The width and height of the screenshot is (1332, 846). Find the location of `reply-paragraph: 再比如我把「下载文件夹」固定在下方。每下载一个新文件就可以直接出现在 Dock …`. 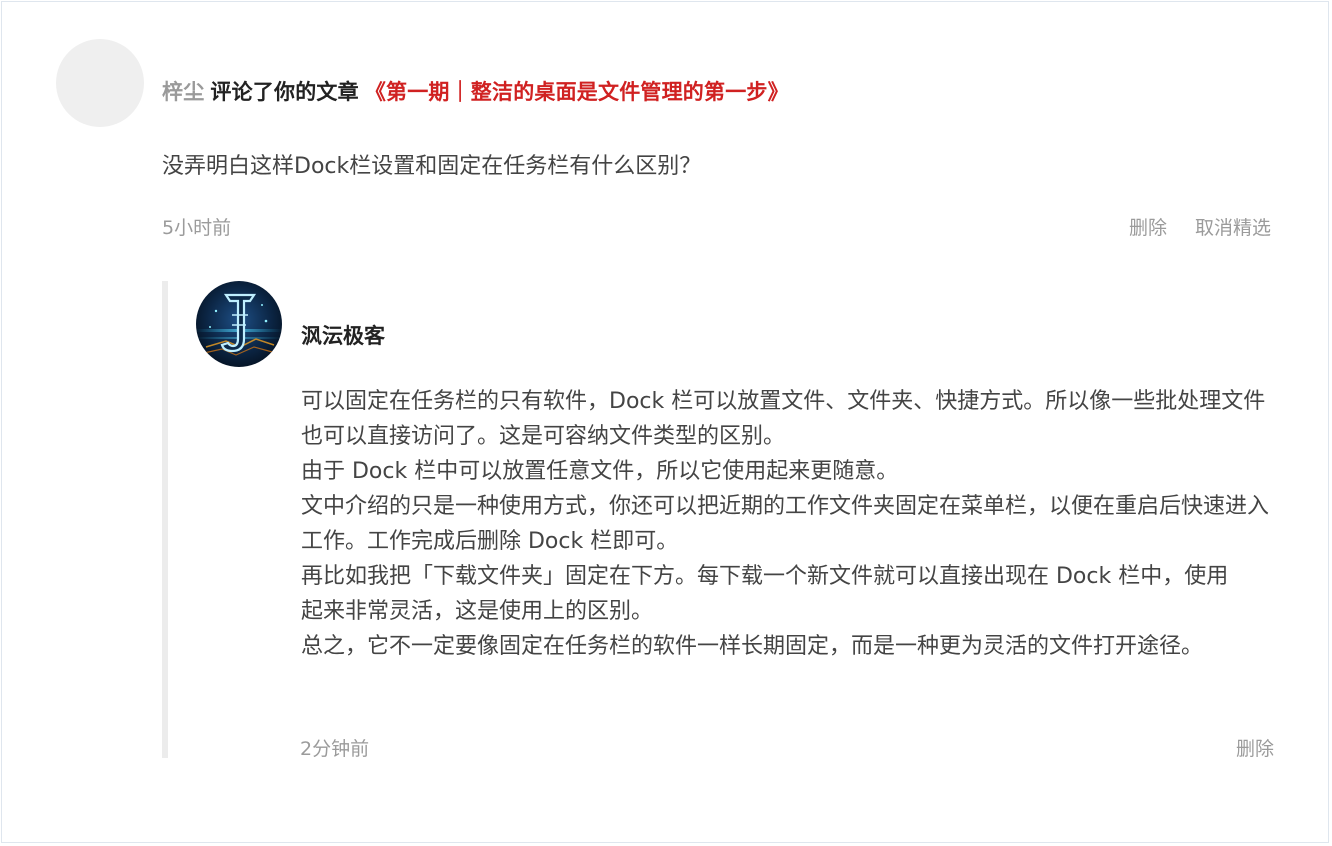

reply-paragraph: 再比如我把「下载文件夹」固定在下方。每下载一个新文件就可以直接出现在 Dock … is located at coordinates (765, 594).